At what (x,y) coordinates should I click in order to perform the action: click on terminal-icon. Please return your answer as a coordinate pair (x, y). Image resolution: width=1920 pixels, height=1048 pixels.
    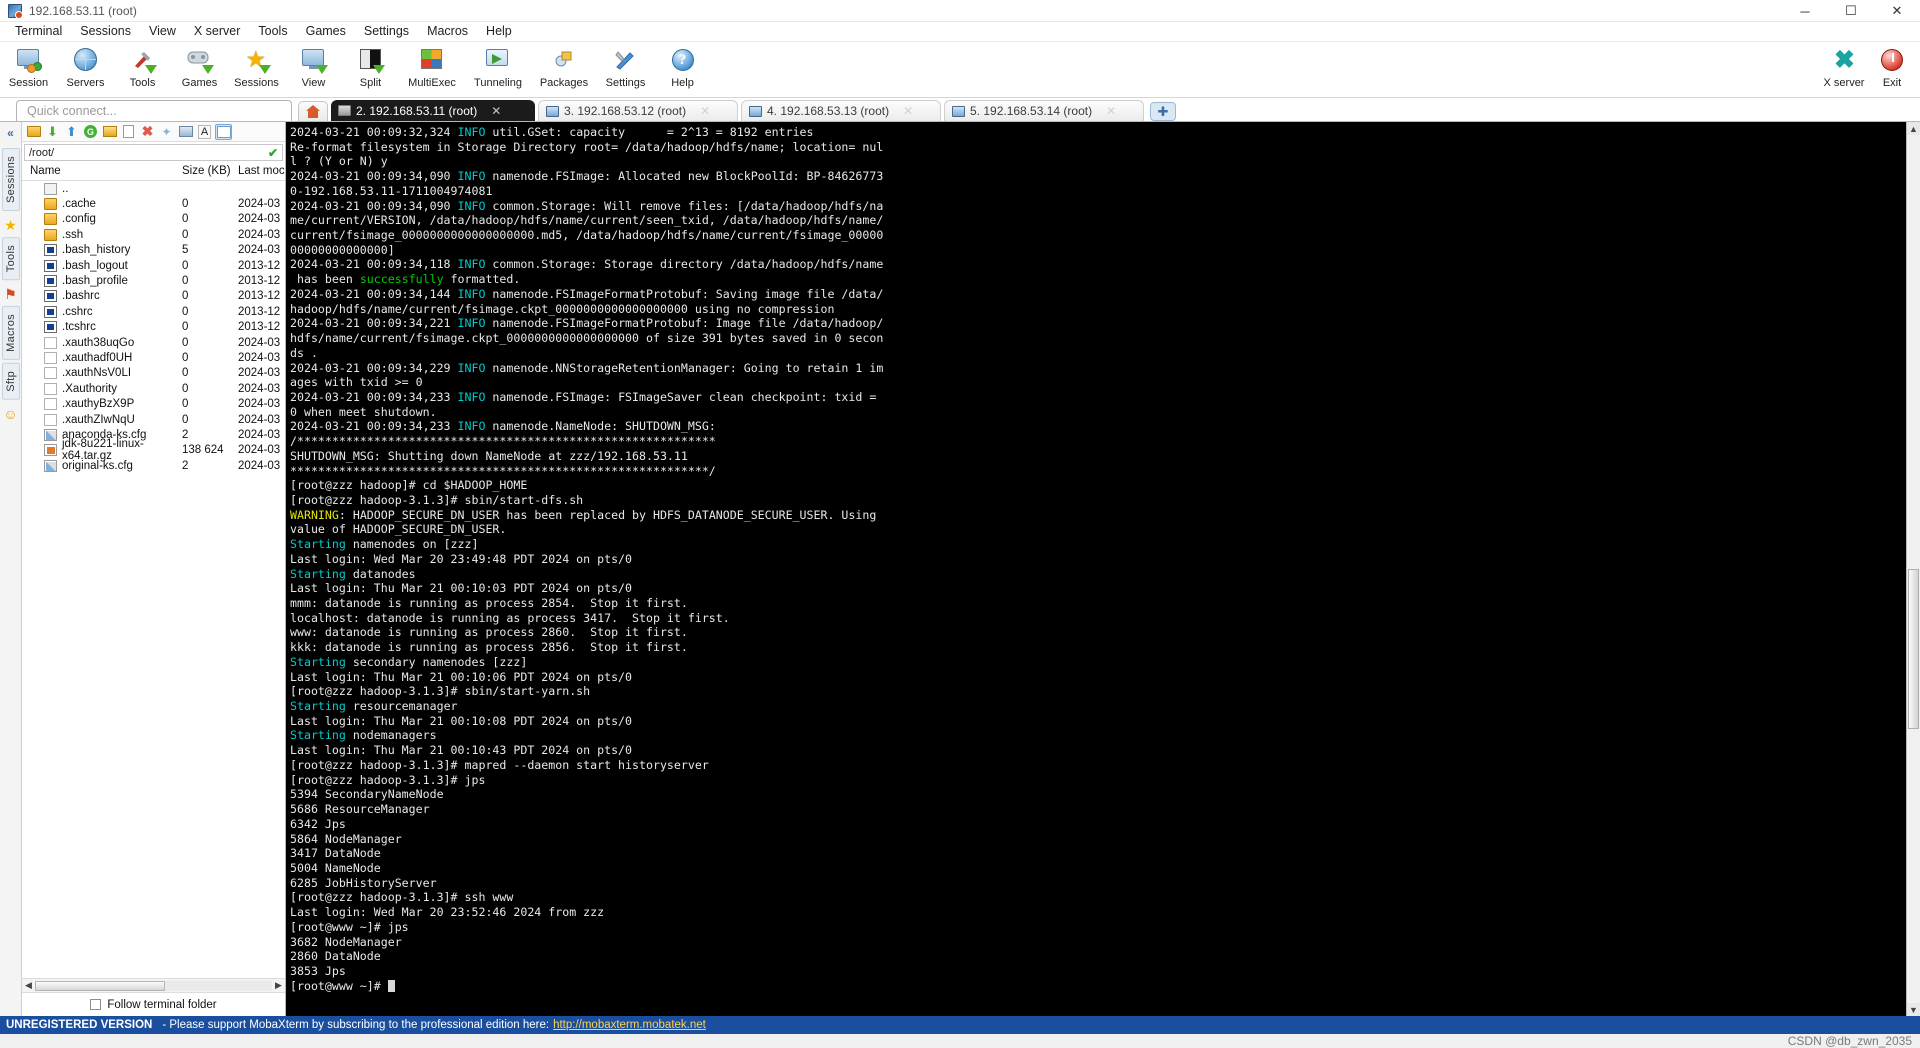
    Looking at the image, I should click on (185, 132).